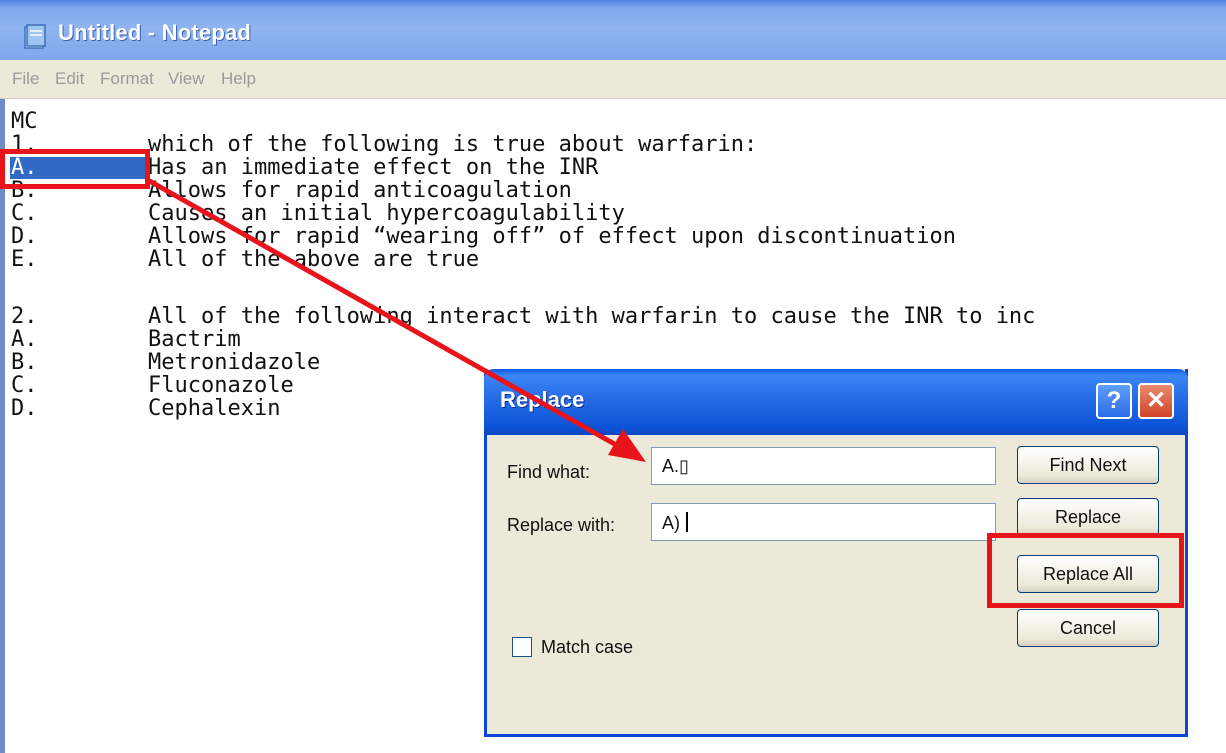 The width and height of the screenshot is (1226, 753). What do you see at coordinates (373, 167) in the screenshot?
I see `line-text: Has an immediate effect on the INR` at bounding box center [373, 167].